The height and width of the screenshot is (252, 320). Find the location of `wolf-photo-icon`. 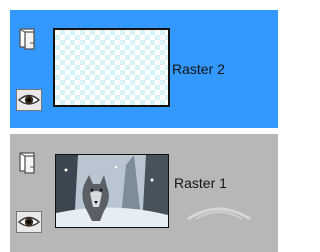

wolf-photo-icon is located at coordinates (112, 191).